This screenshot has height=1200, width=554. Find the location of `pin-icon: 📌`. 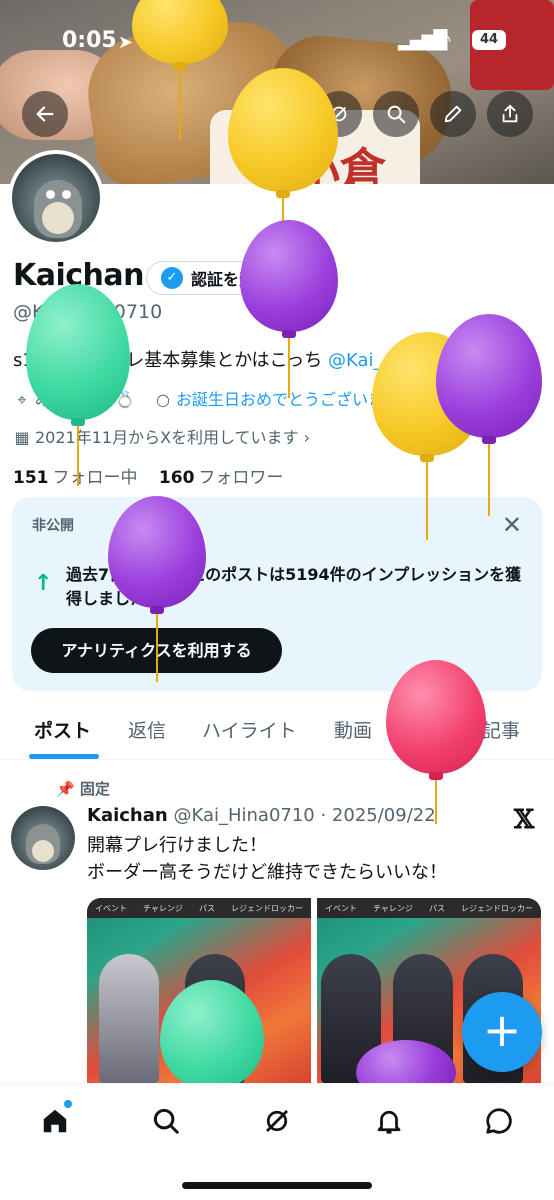

pin-icon: 📌 is located at coordinates (65, 789).